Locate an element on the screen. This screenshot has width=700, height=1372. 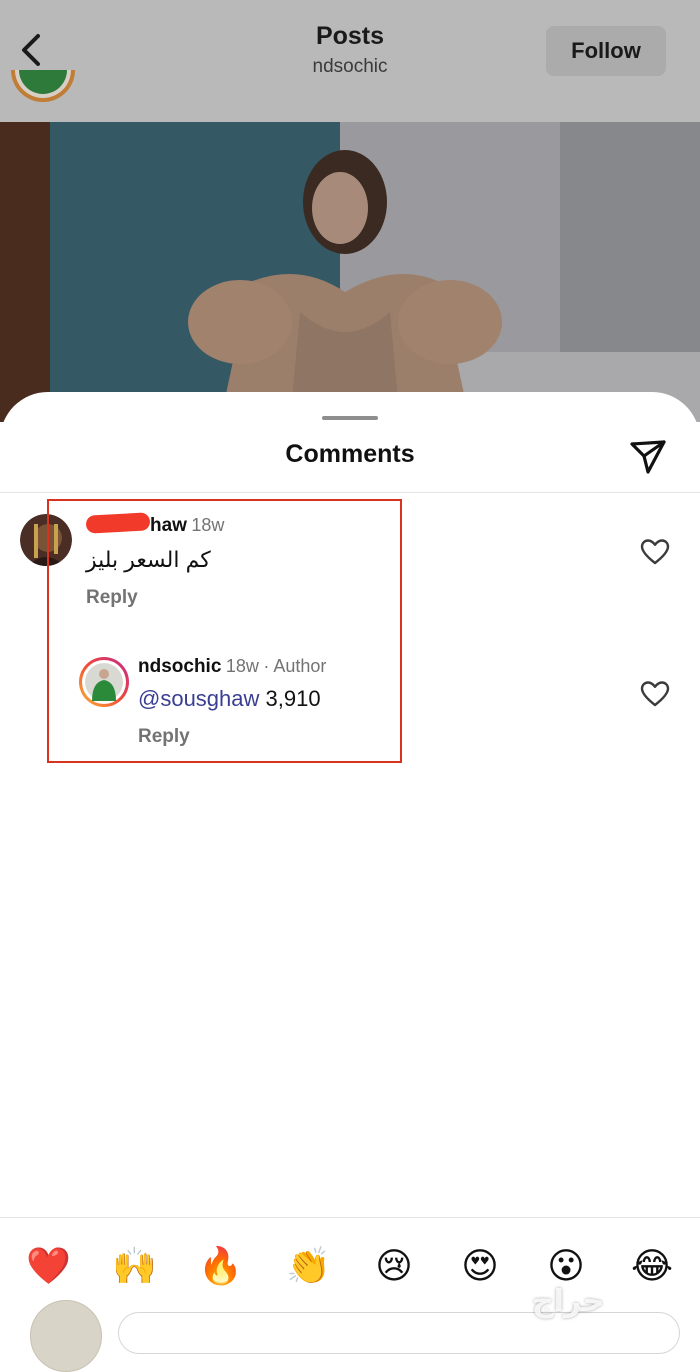
comments-title: Comments is located at coordinates (350, 454).